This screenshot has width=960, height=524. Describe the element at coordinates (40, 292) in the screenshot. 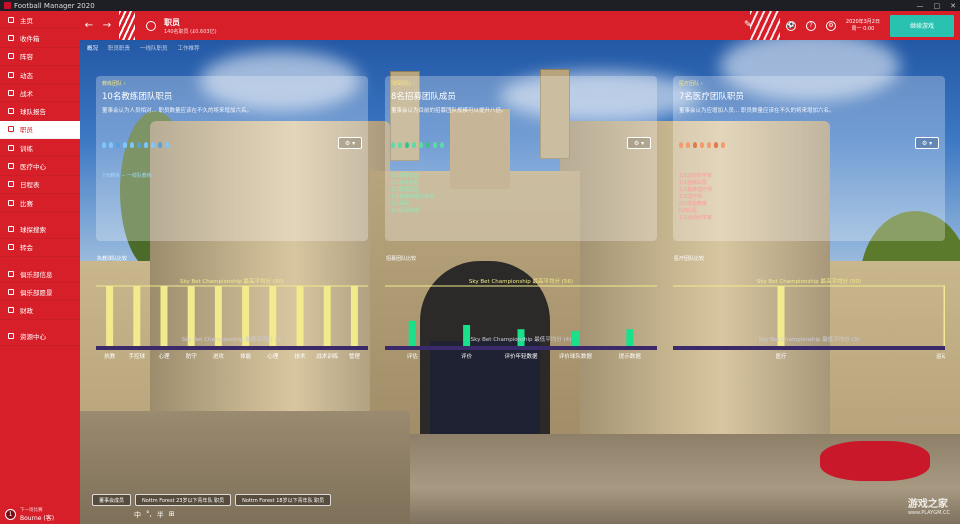

I see `sidebar-item-club-vision: 俱乐部愿景` at that location.